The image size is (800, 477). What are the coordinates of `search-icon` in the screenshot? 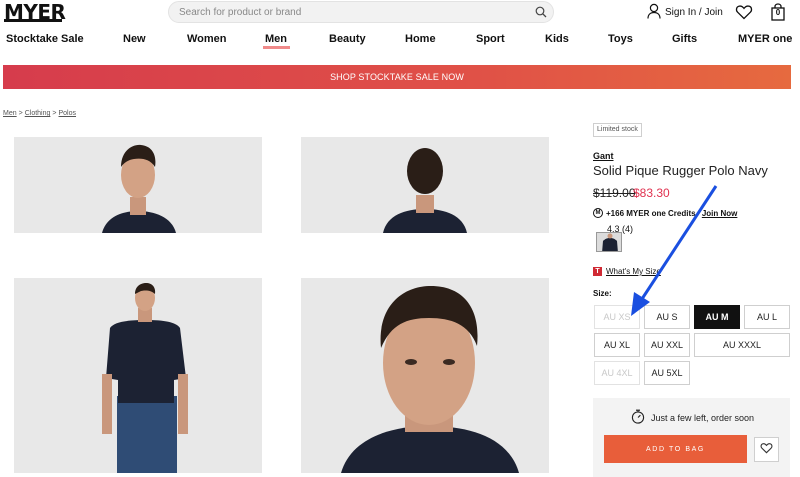 It's located at (541, 12).